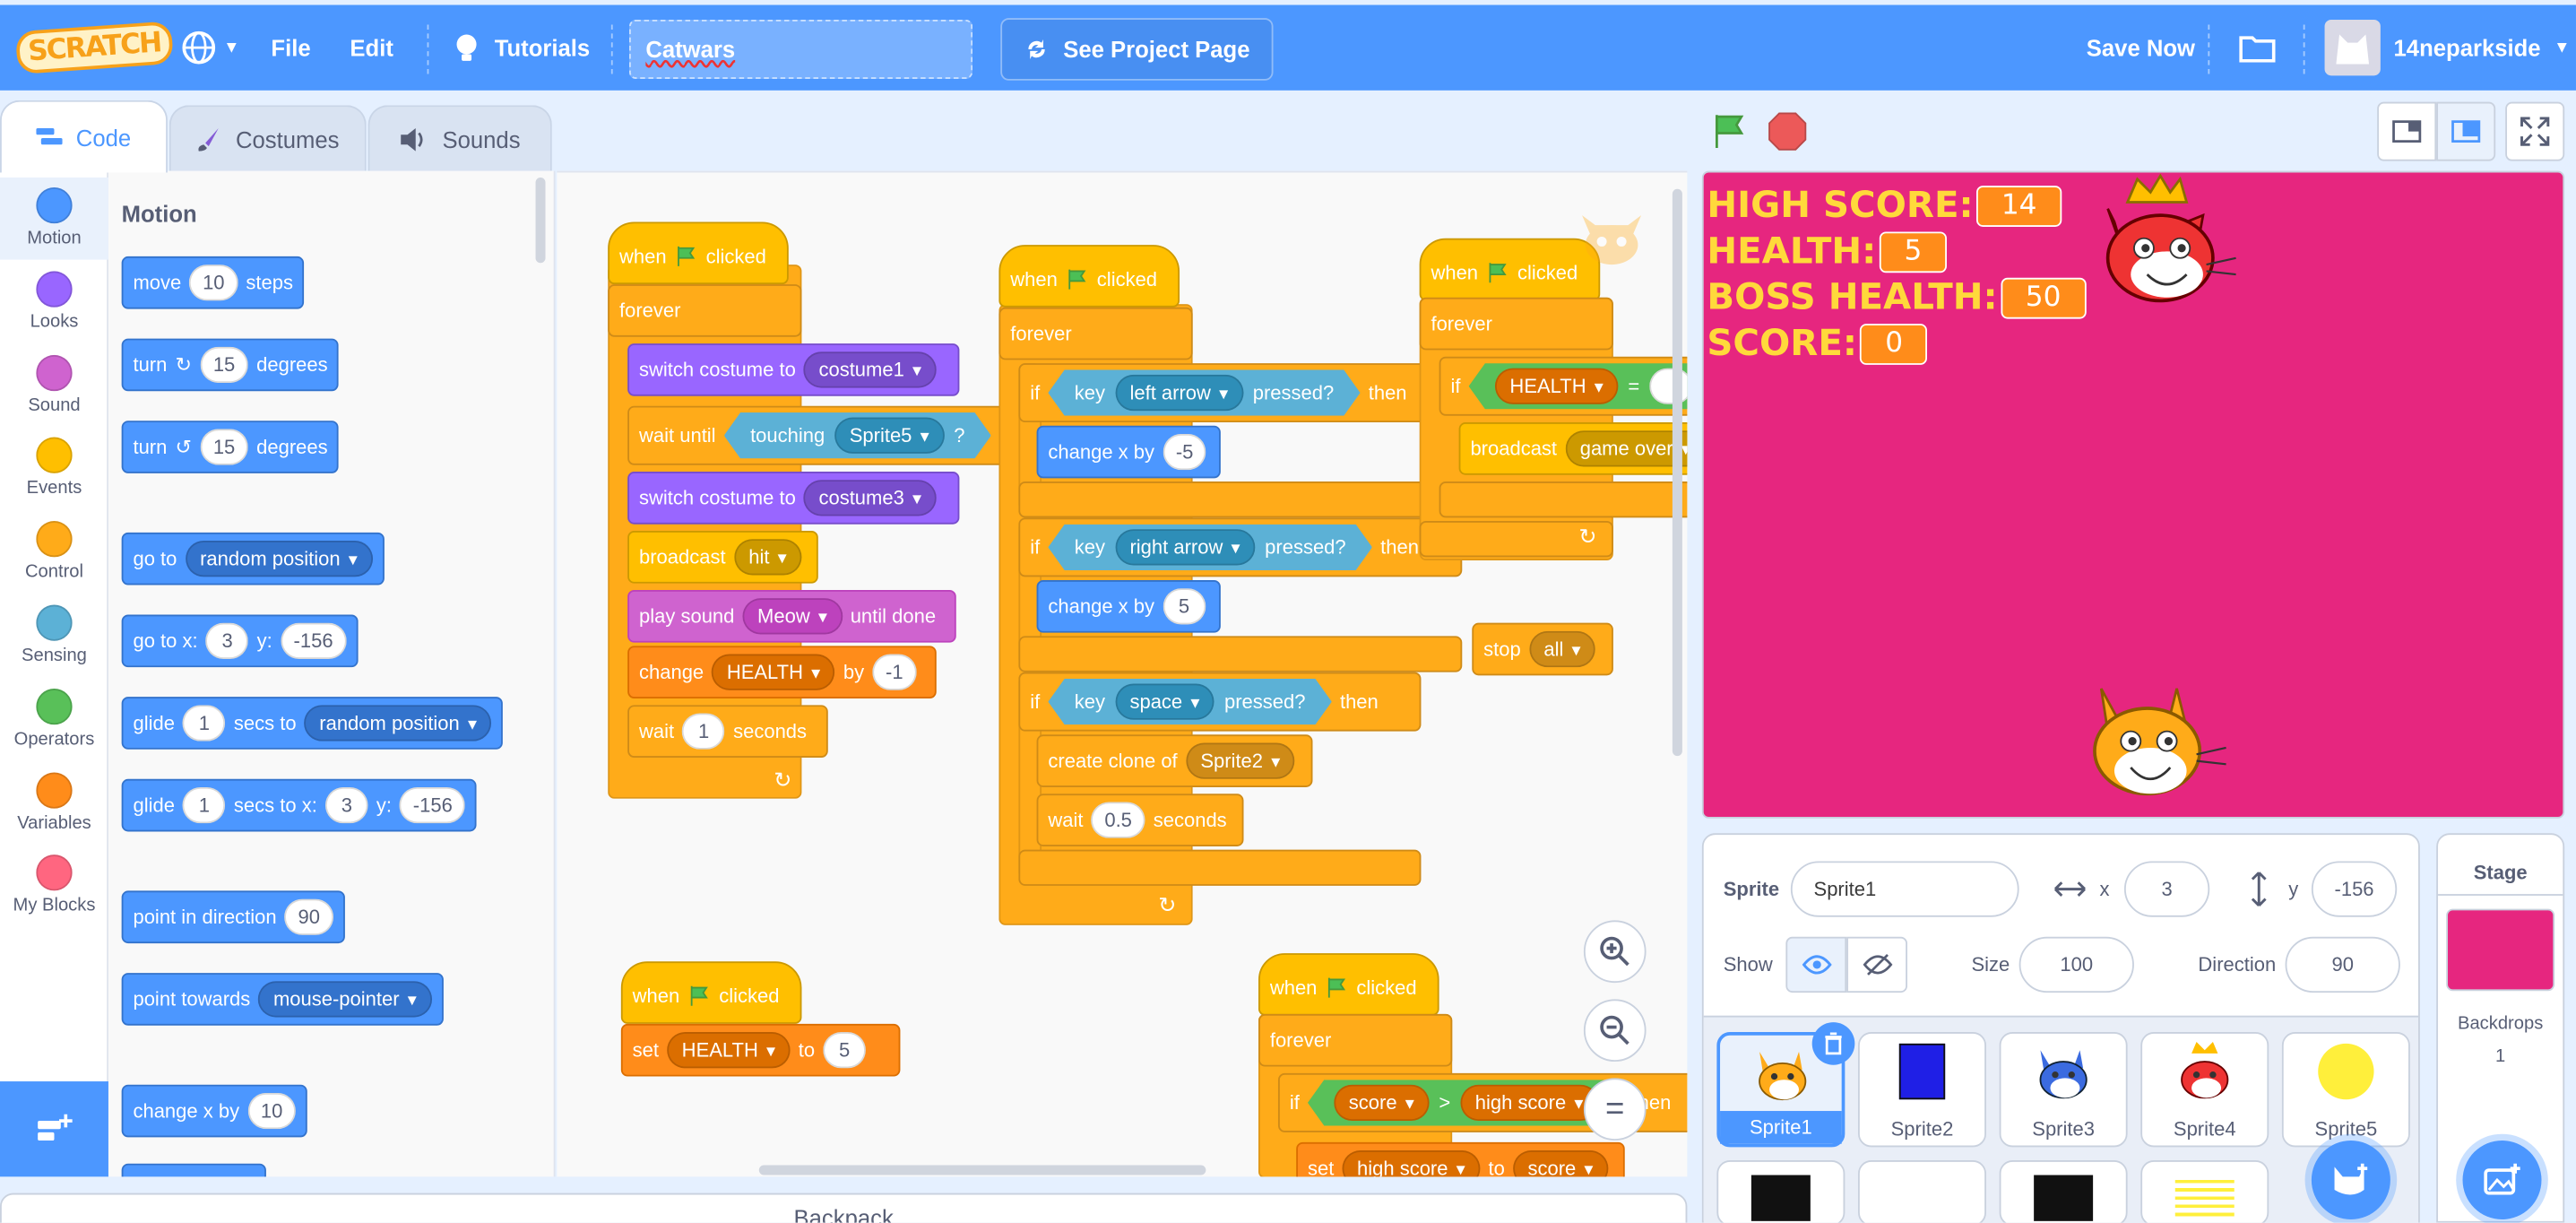 This screenshot has height=1223, width=2576. Describe the element at coordinates (1922, 1090) in the screenshot. I see `sprite-tile-sprite2: Sprite2` at that location.